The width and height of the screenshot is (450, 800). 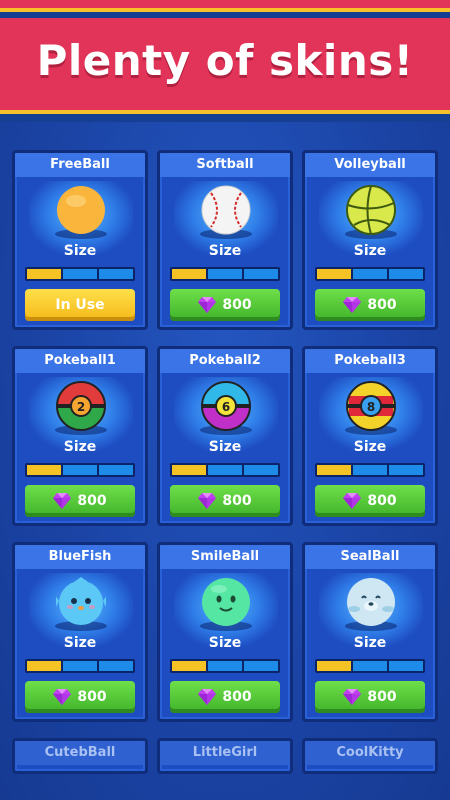 I want to click on seal-ball-icon, so click(x=371, y=602).